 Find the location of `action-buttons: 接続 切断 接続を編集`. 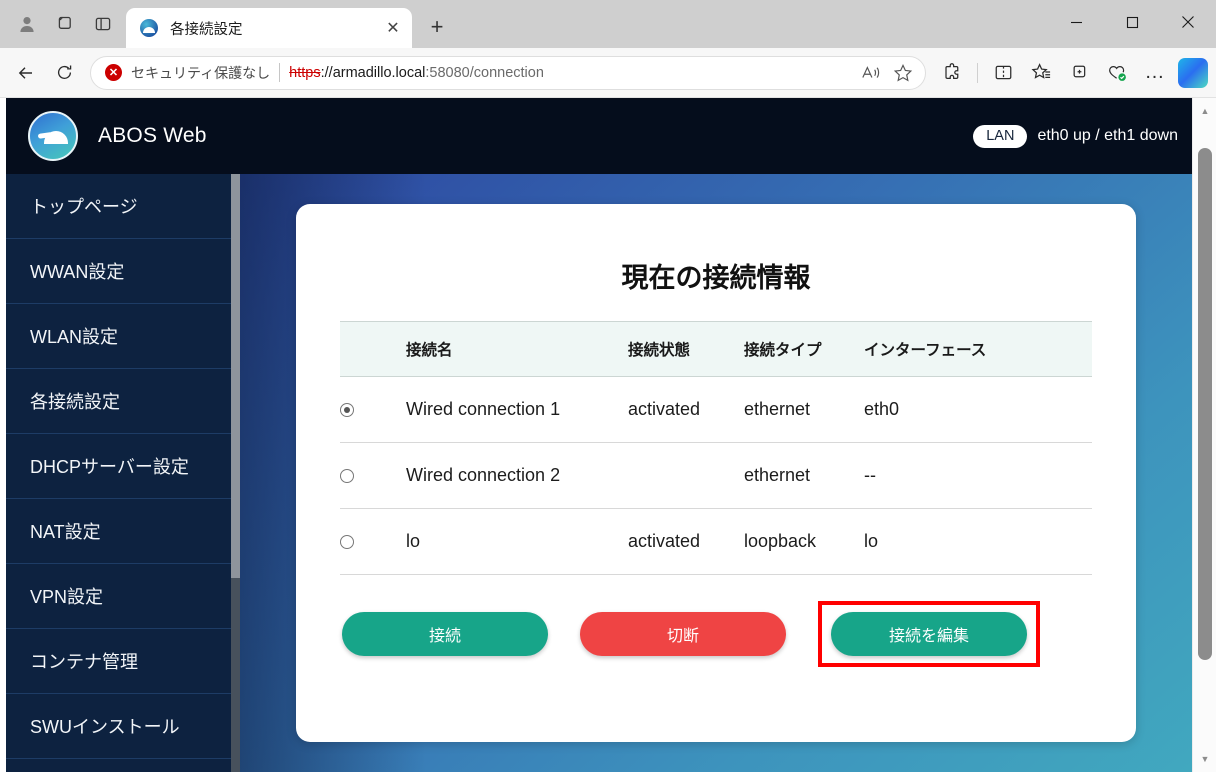

action-buttons: 接続 切断 接続を編集 is located at coordinates (716, 634).